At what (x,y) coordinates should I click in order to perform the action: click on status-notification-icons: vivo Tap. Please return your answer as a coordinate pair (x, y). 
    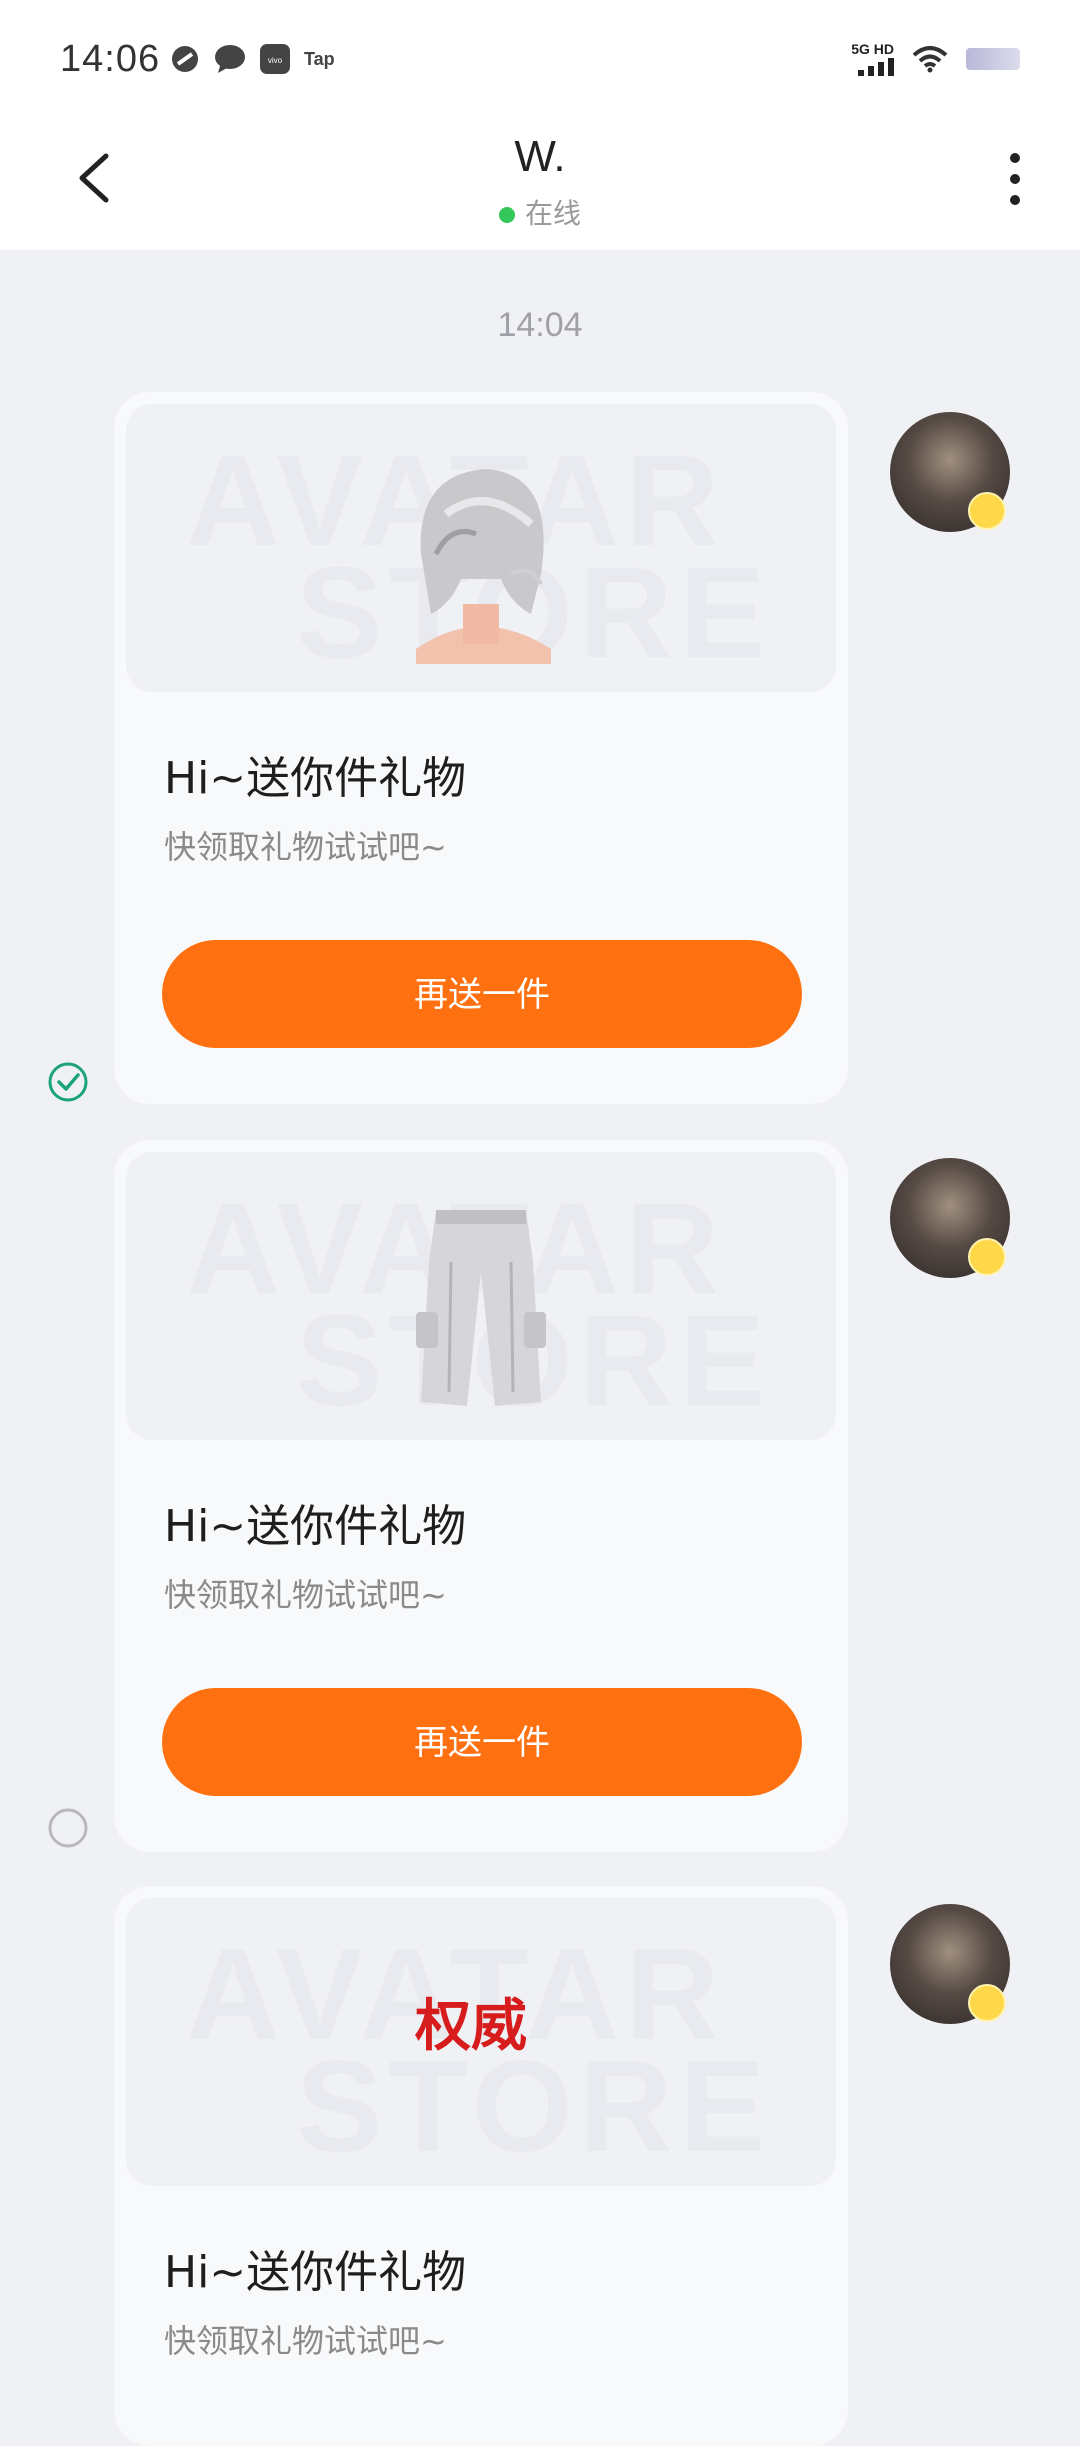
    Looking at the image, I should click on (252, 59).